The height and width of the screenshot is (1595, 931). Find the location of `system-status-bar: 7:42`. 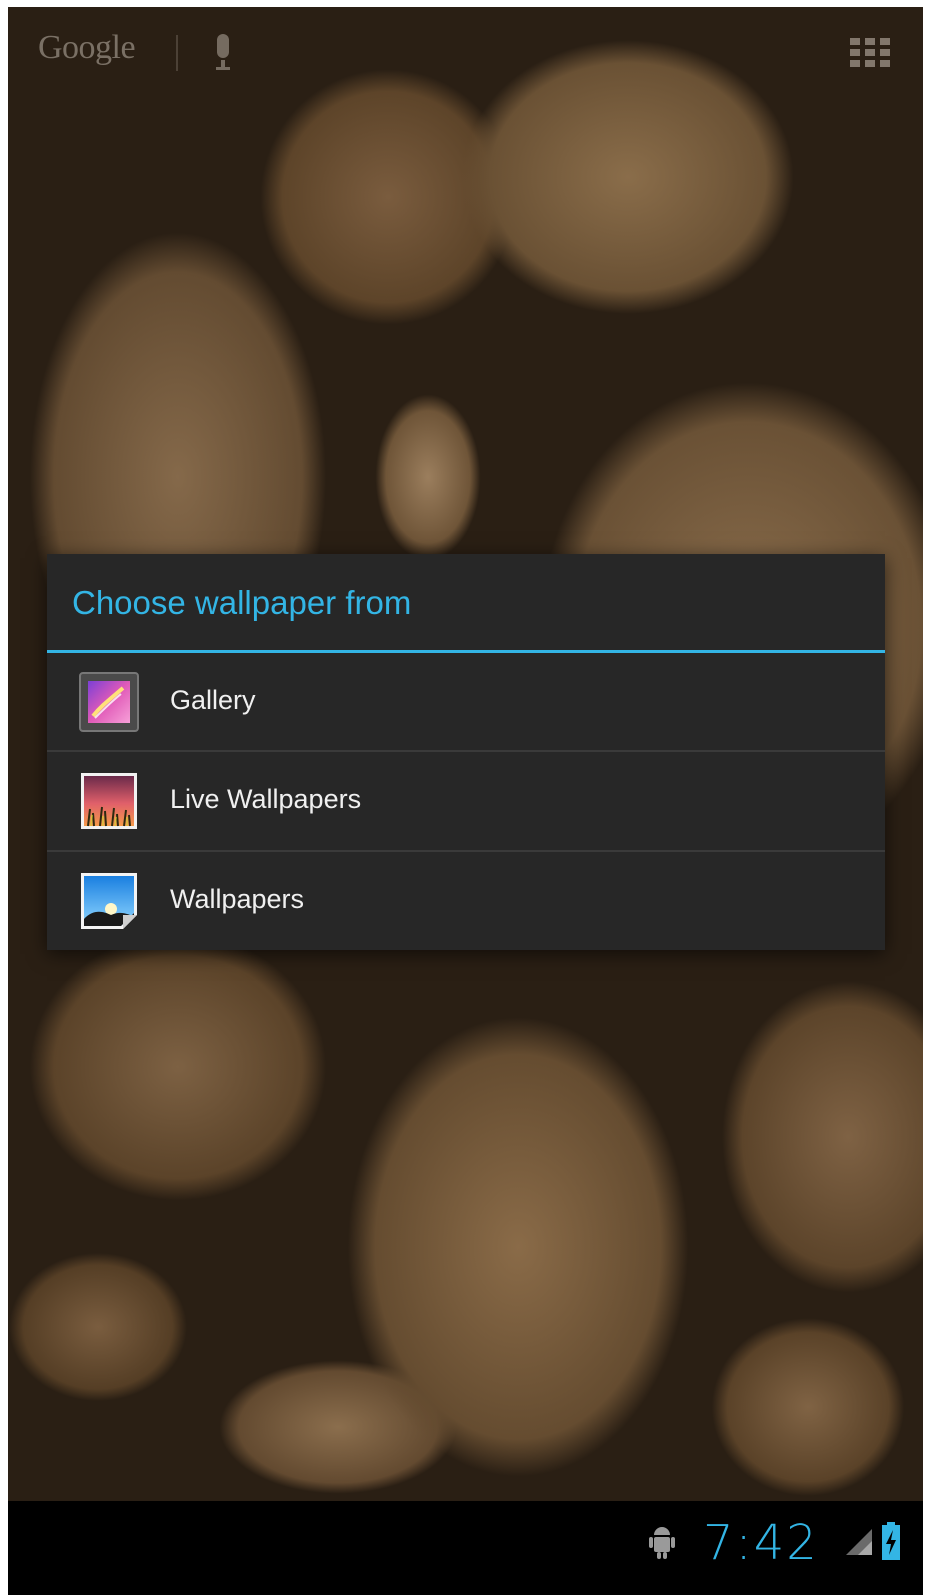

system-status-bar: 7:42 is located at coordinates (465, 1548).